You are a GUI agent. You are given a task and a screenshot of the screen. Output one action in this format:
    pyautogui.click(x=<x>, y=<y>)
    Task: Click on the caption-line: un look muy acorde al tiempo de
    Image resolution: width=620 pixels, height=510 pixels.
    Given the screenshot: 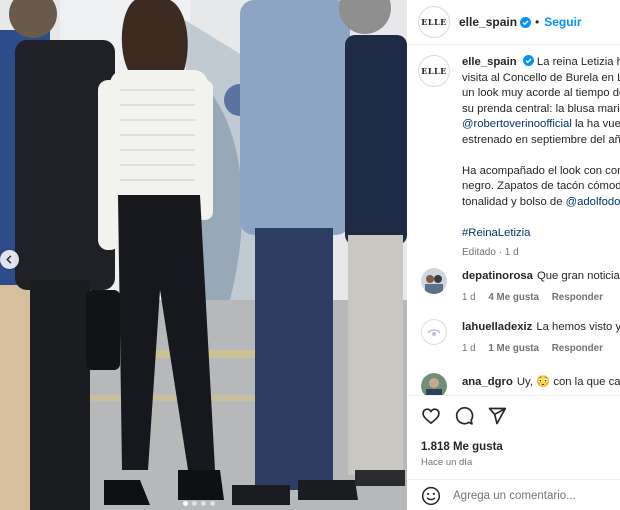 What is the action you would take?
    pyautogui.click(x=541, y=93)
    